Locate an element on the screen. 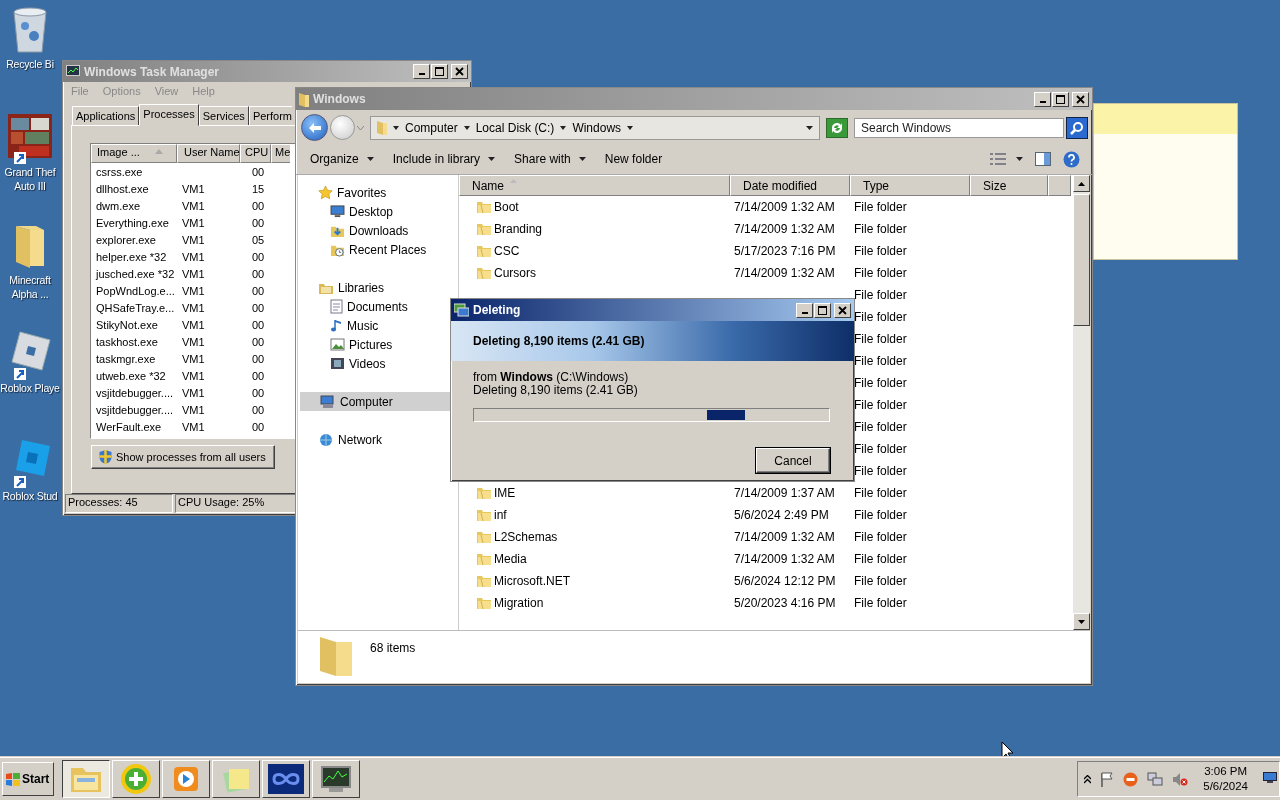  help-icon is located at coordinates (1071, 159).